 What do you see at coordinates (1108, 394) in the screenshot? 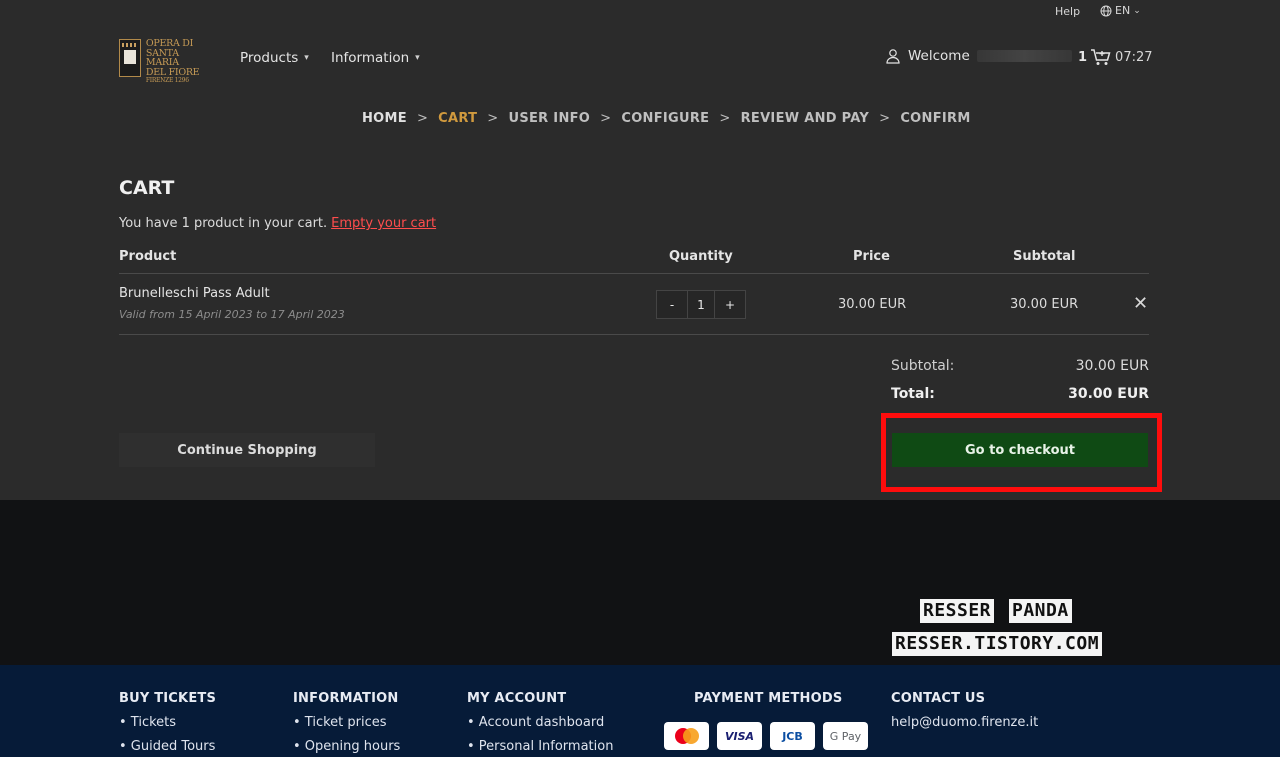
I see `total-value: 30.00 EUR` at bounding box center [1108, 394].